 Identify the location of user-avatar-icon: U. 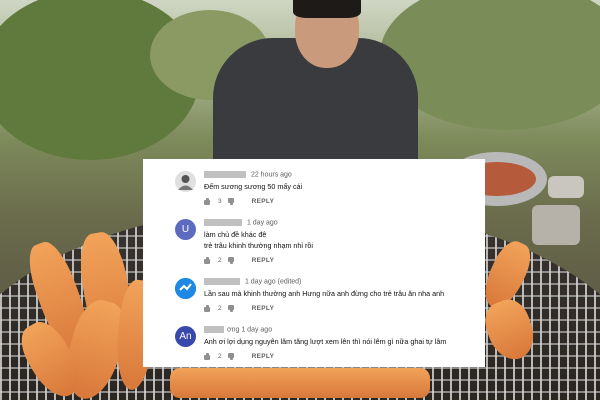
(185, 229).